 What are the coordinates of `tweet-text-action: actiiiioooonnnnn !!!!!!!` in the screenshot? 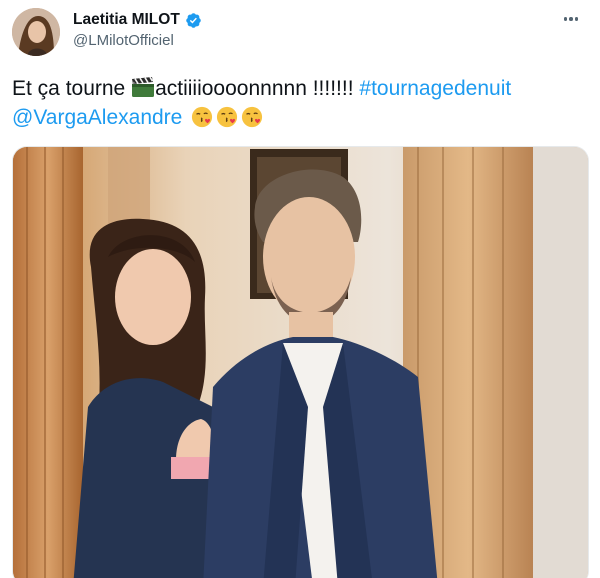 It's located at (257, 88).